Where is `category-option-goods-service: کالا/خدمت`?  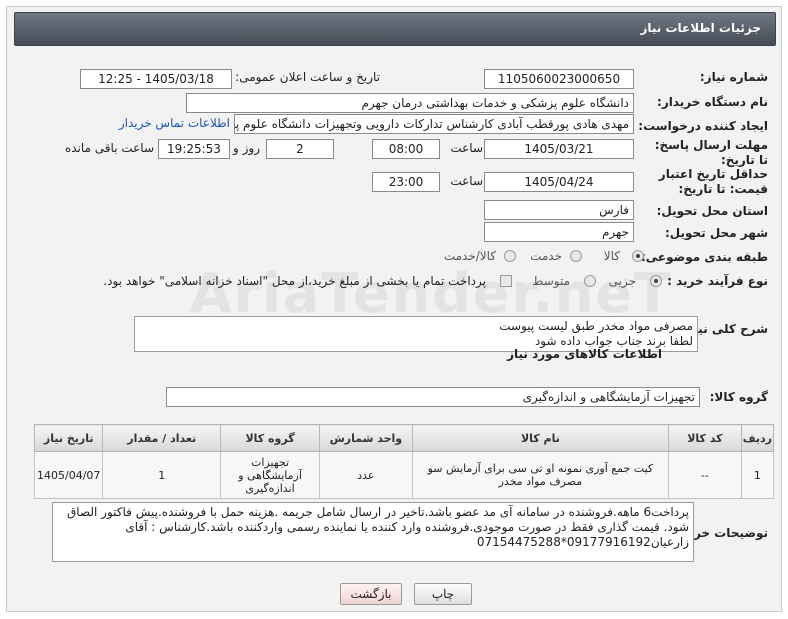 category-option-goods-service: کالا/خدمت is located at coordinates (469, 256).